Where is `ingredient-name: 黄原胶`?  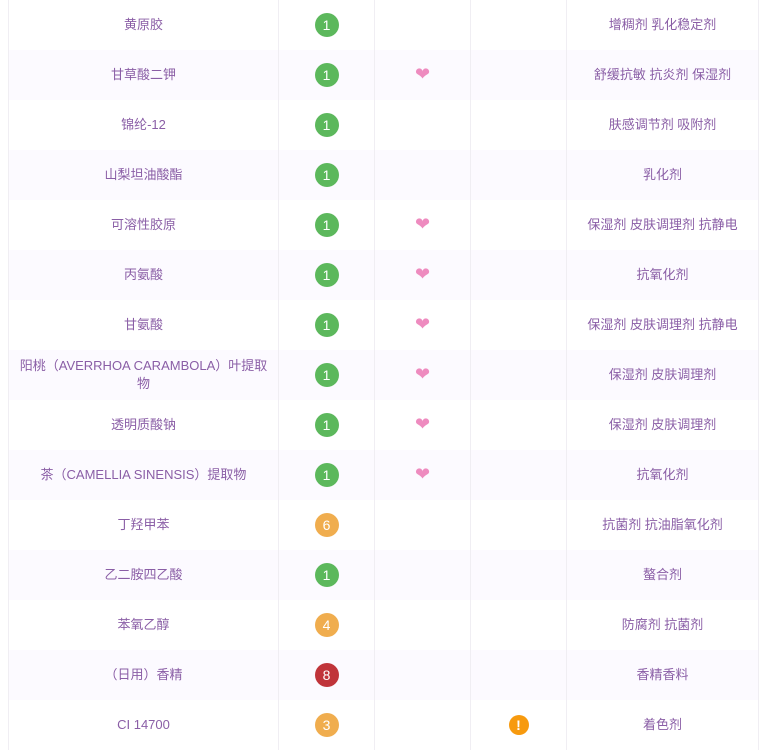
ingredient-name: 黄原胶 is located at coordinates (143, 25).